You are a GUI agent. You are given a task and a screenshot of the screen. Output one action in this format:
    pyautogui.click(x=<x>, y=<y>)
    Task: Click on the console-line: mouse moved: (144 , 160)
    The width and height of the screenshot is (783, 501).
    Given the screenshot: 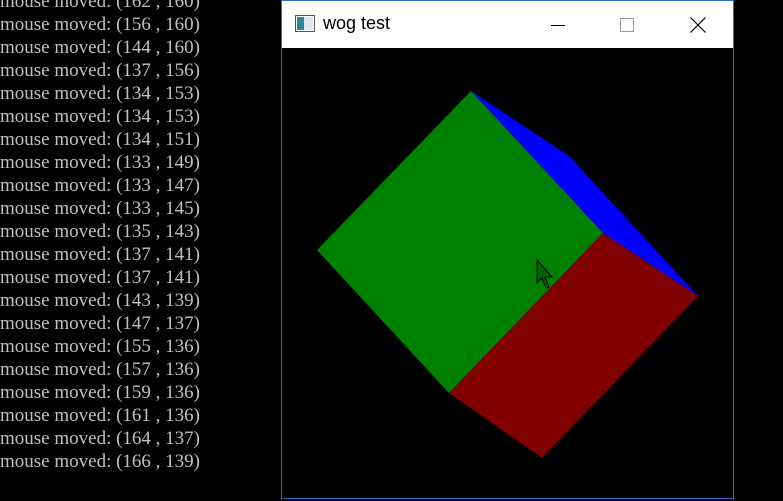 What is the action you would take?
    pyautogui.click(x=100, y=47)
    